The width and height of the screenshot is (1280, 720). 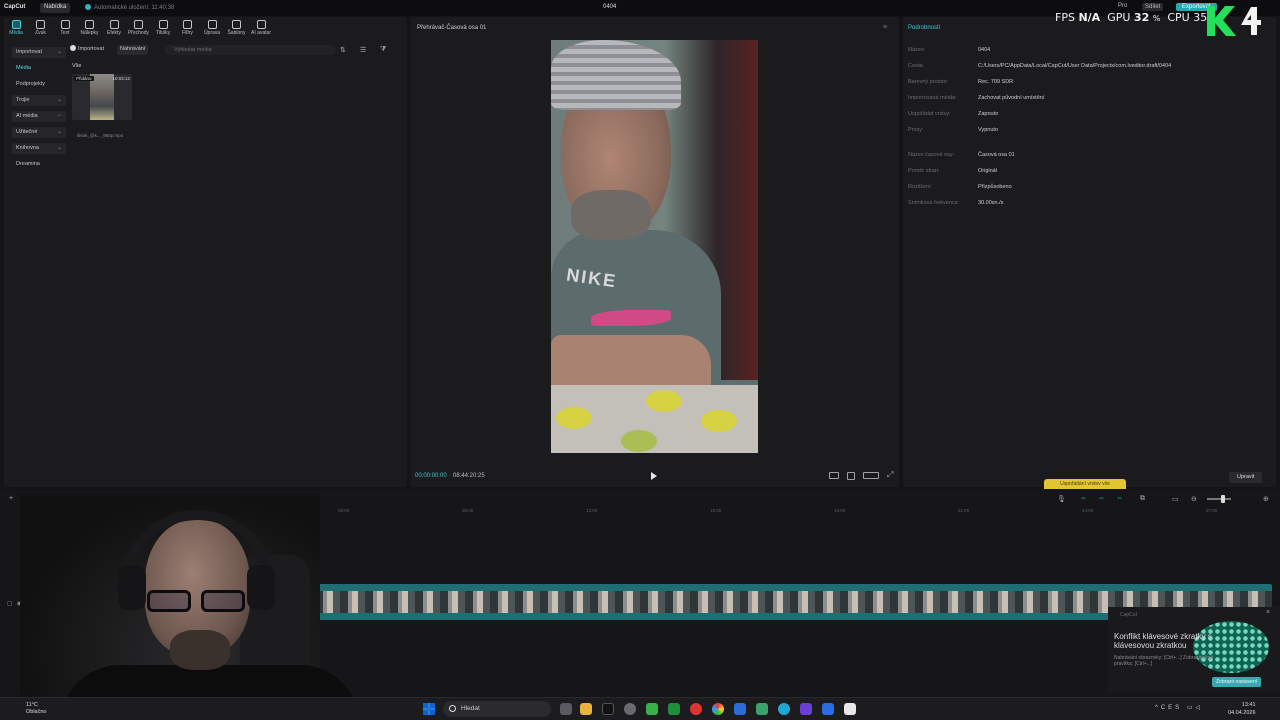 What do you see at coordinates (39, 84) in the screenshot?
I see `sidebar-item-2: Podprojekty` at bounding box center [39, 84].